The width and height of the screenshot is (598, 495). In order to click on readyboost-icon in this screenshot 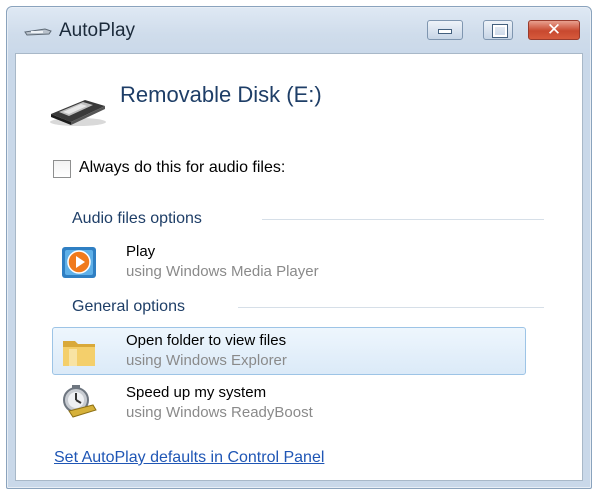, I will do `click(80, 401)`.